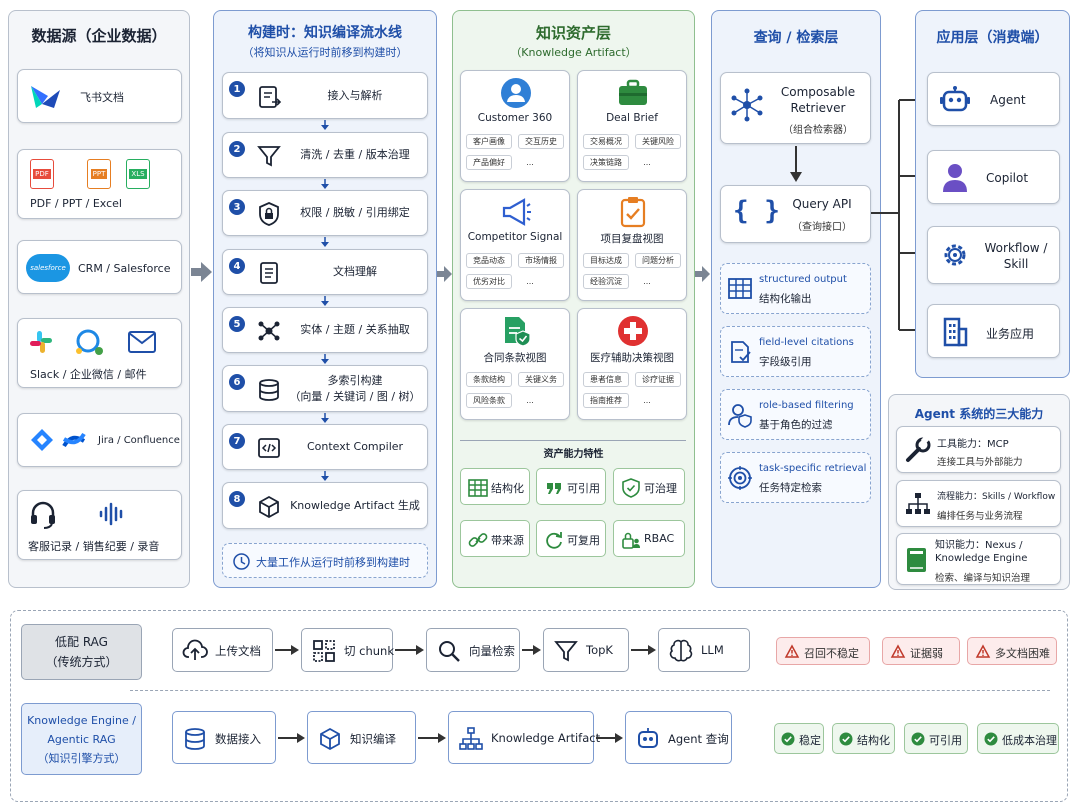  Describe the element at coordinates (369, 651) in the screenshot. I see `low-rag-step-label-2: 切 chunk` at that location.